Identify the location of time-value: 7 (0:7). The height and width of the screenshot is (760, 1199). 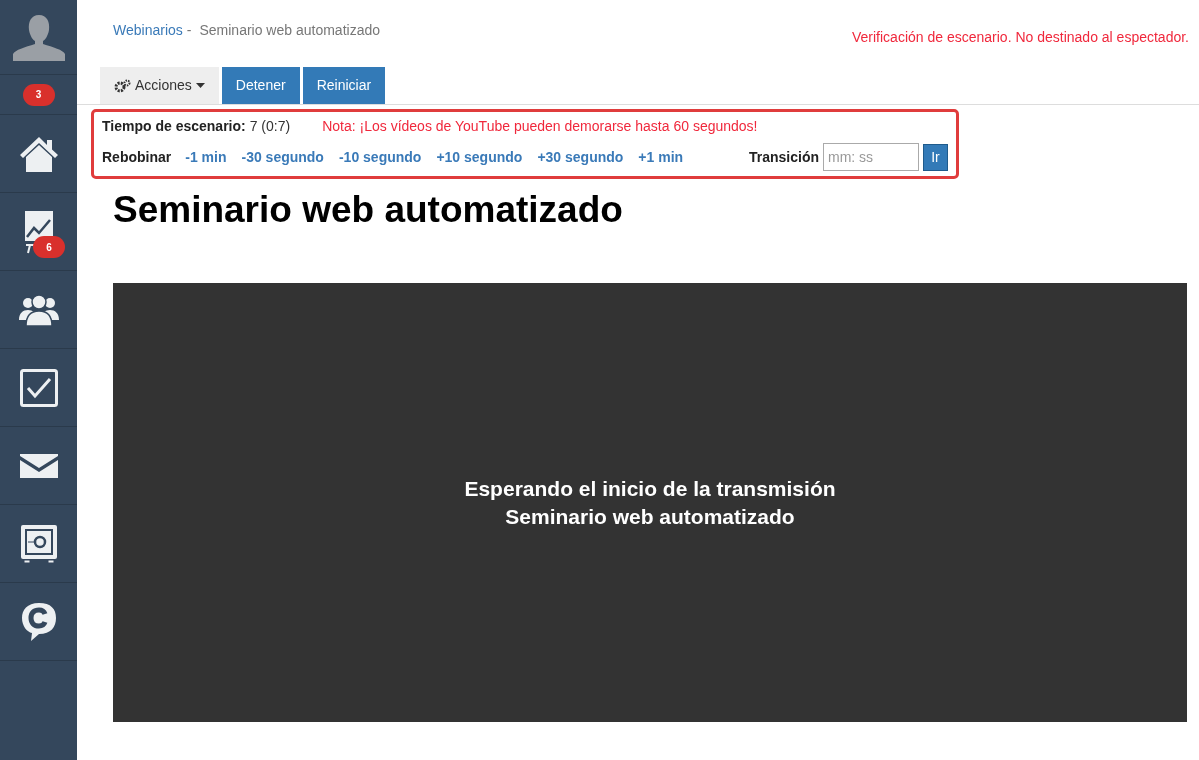
(270, 126).